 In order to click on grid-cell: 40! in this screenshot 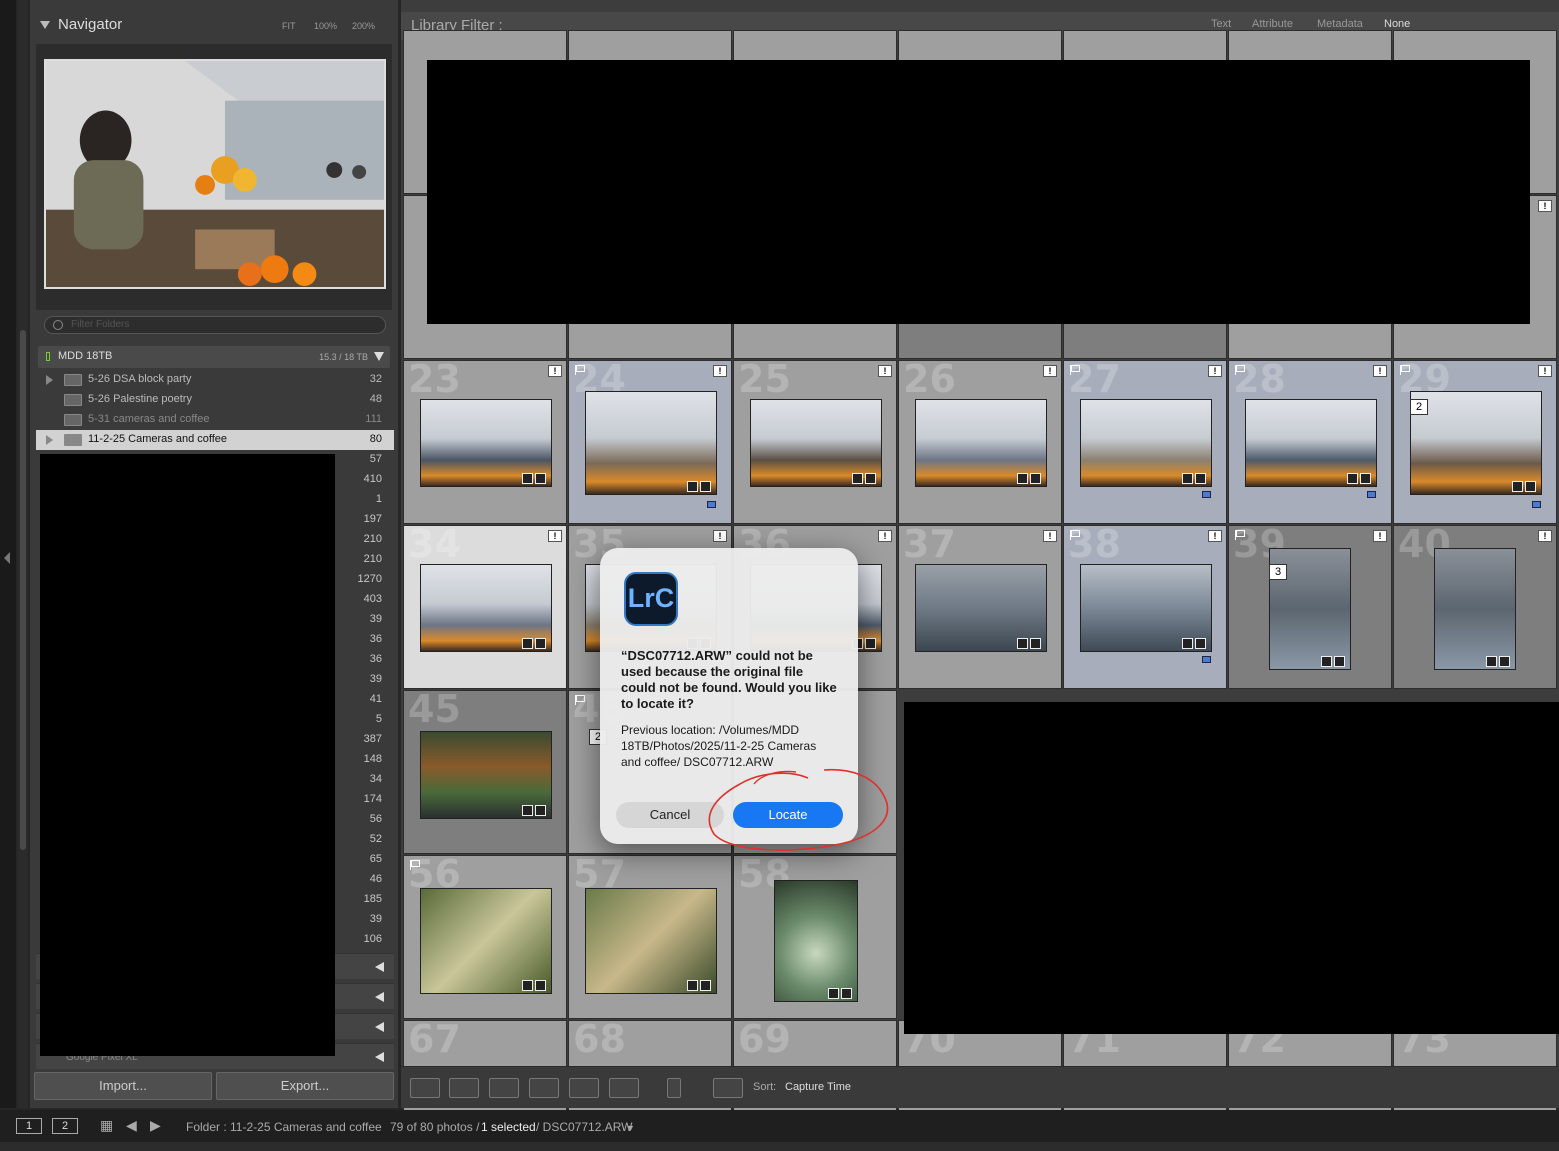, I will do `click(1475, 607)`.